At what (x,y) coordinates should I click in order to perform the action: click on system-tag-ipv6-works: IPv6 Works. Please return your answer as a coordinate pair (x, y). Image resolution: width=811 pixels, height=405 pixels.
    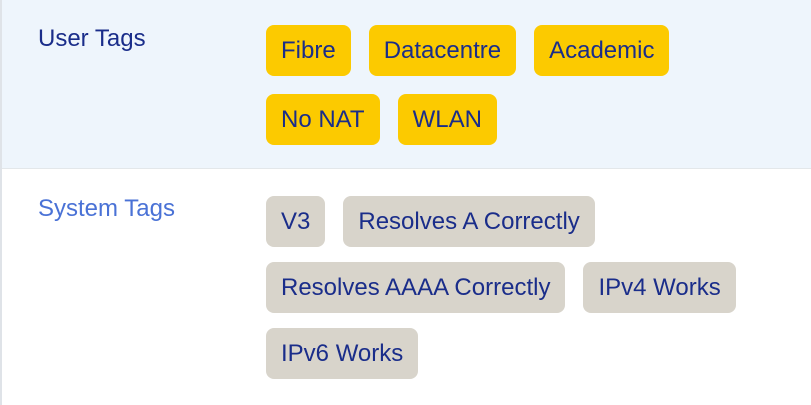
    Looking at the image, I should click on (342, 353).